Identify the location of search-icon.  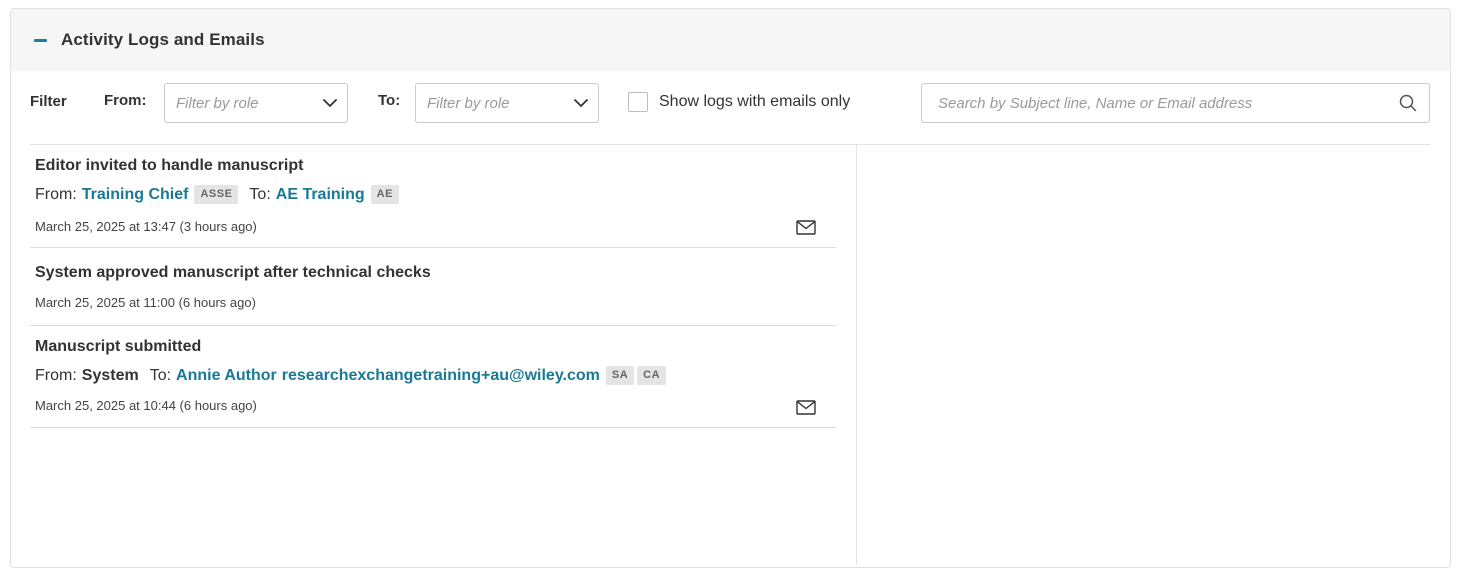
(1408, 103).